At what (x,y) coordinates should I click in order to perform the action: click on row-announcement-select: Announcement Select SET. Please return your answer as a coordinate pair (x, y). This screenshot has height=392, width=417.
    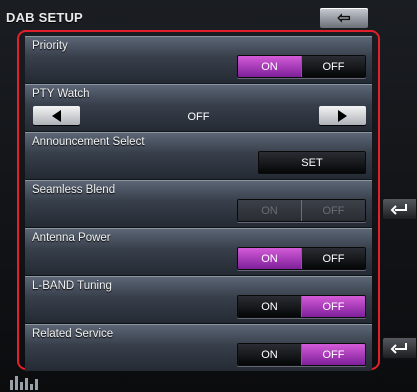
    Looking at the image, I should click on (198, 155).